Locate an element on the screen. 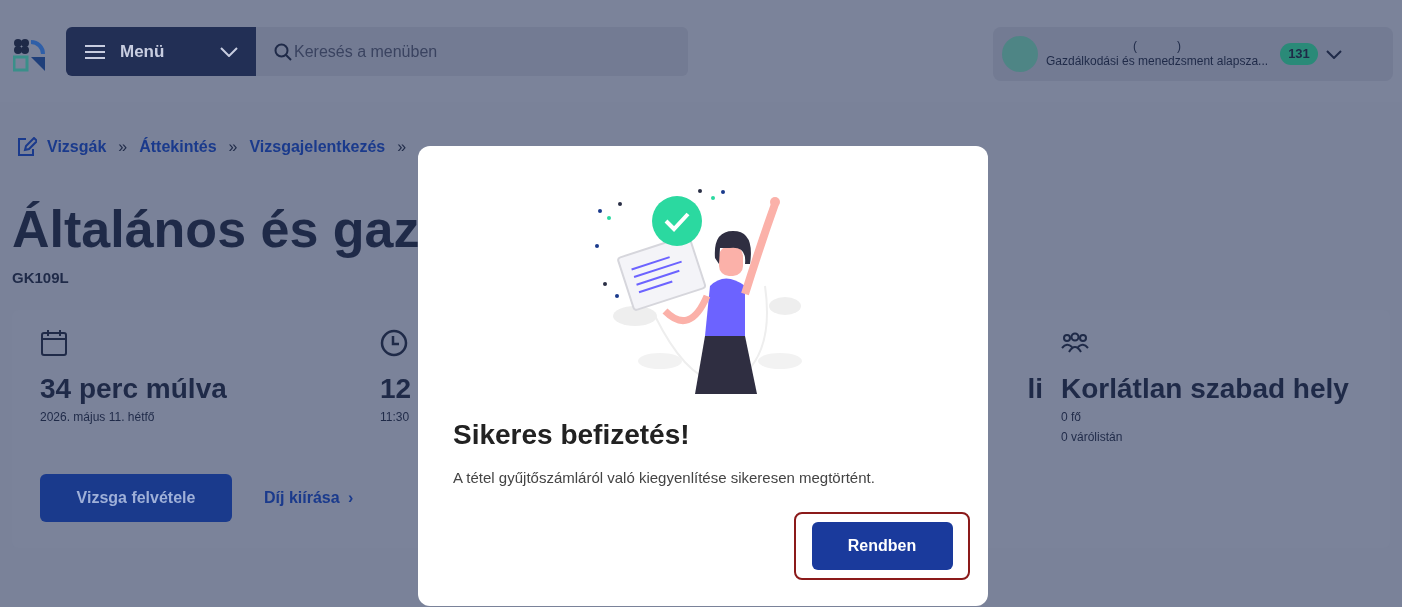  account-name: ( ) is located at coordinates (1157, 46).